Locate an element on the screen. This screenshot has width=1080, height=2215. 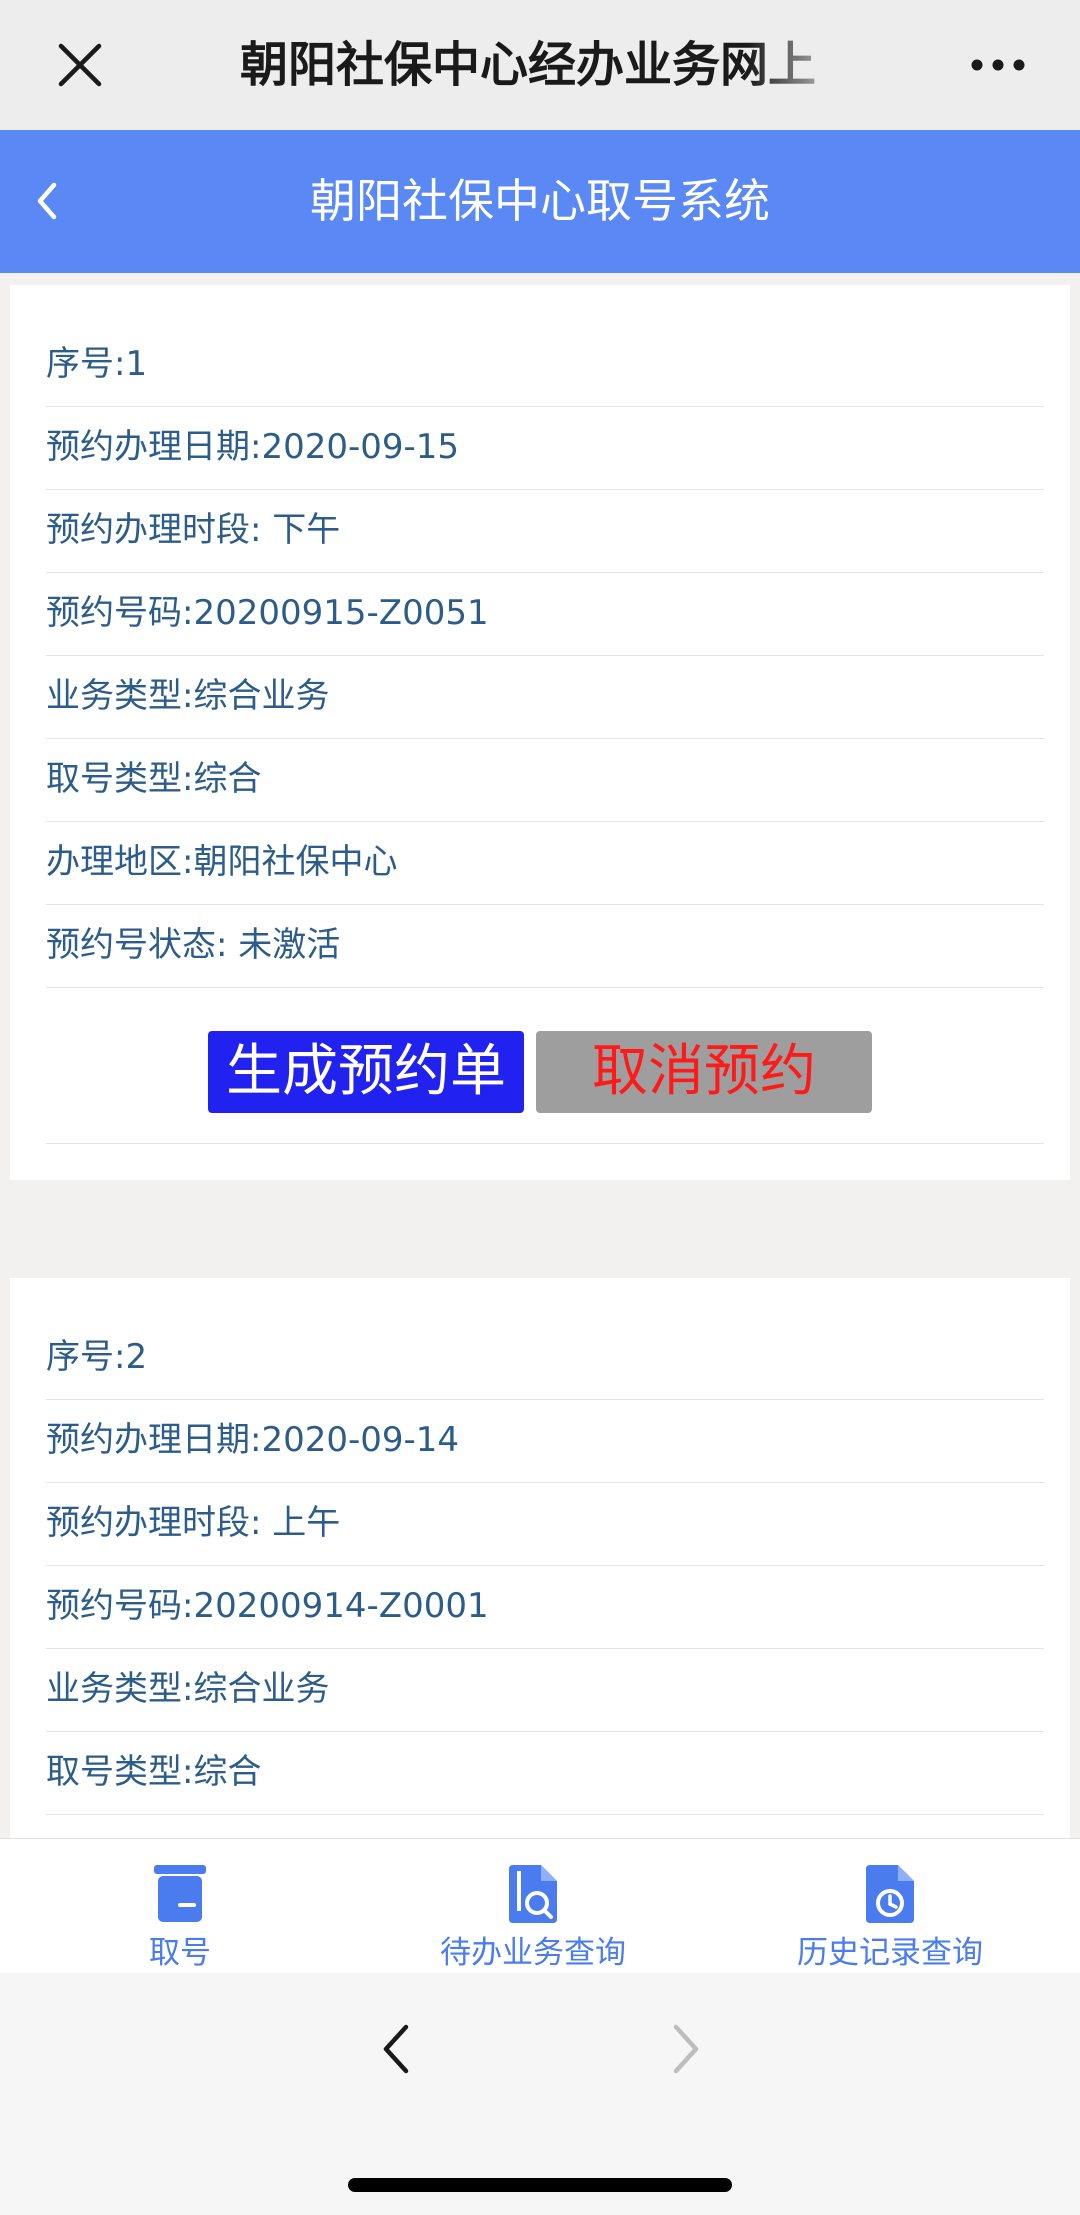
close-icon is located at coordinates (80, 65).